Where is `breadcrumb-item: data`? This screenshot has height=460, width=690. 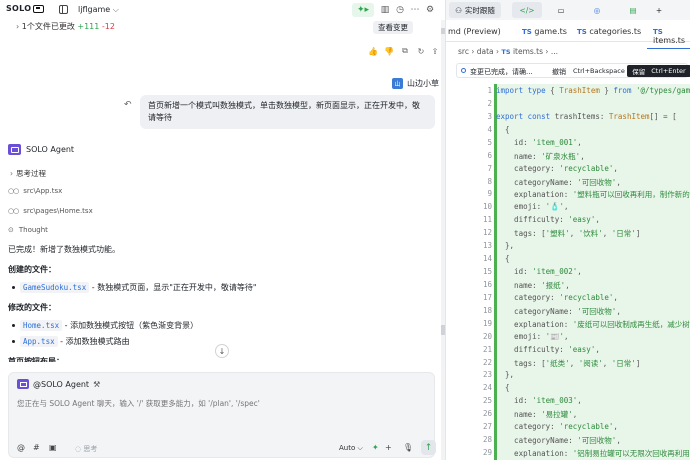
breadcrumb-item: data is located at coordinates (485, 51).